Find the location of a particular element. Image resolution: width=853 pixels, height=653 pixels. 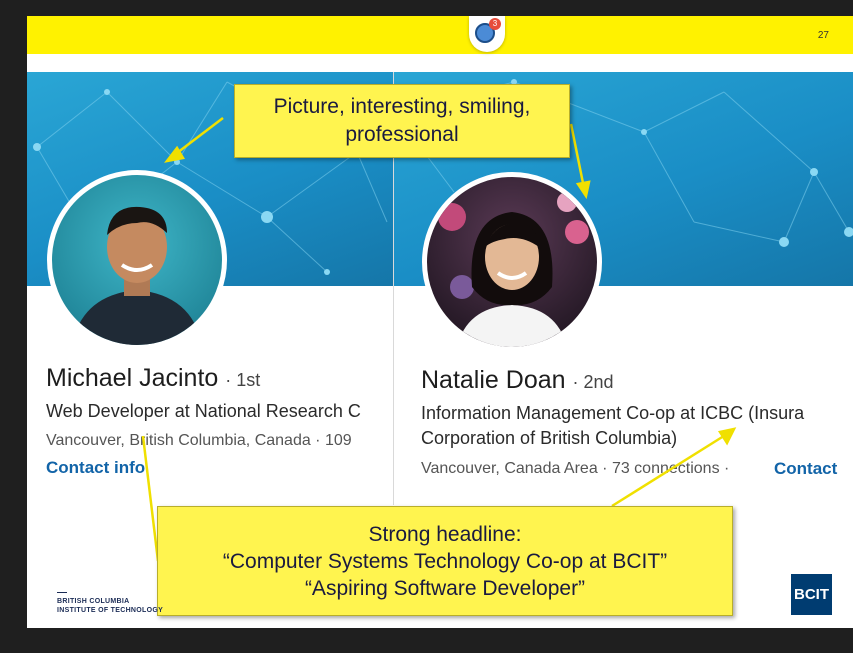

callout-text-line: professional is located at coordinates (402, 134).